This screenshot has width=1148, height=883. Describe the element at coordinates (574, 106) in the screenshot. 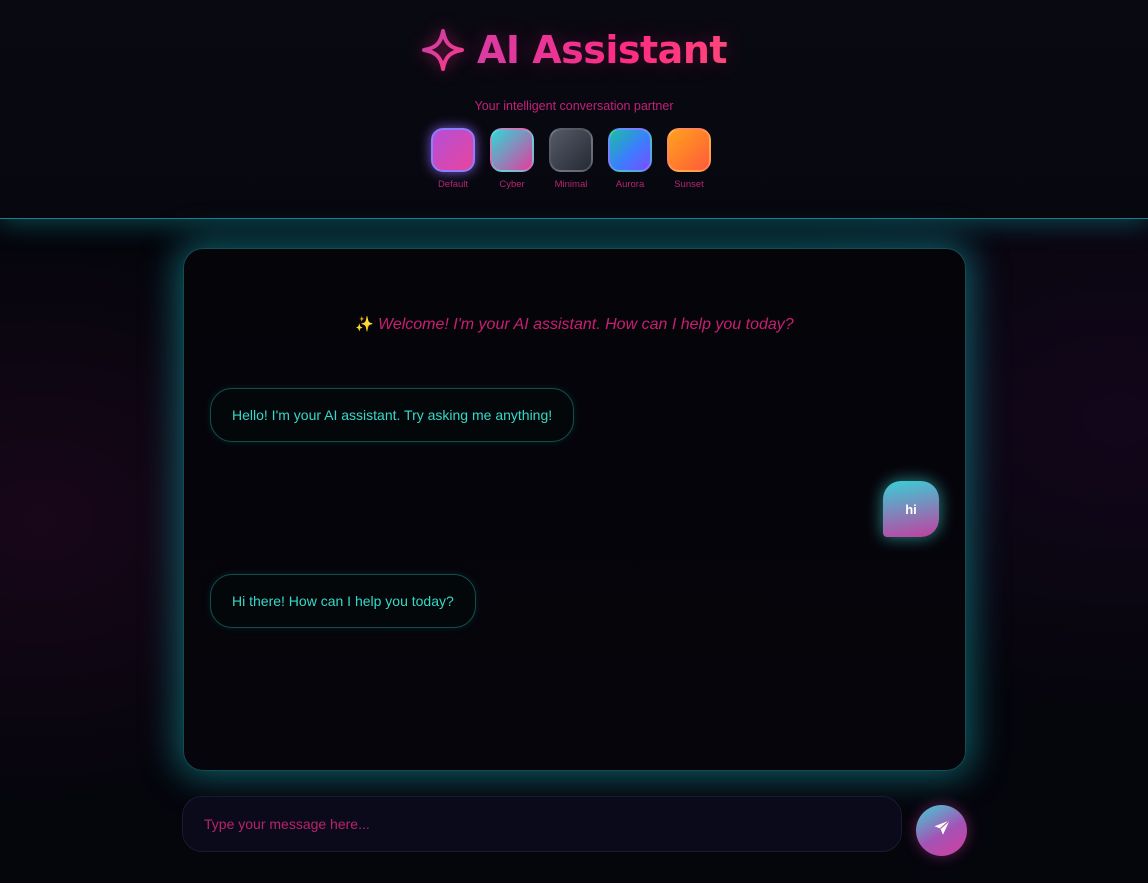

I see `app-subtitle: Your intelligent conversation partner` at that location.